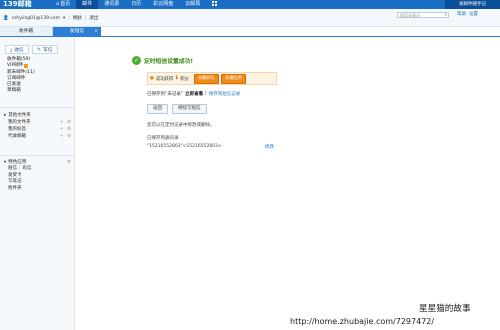  I want to click on success-text: 定时短信设置成功!, so click(169, 62).